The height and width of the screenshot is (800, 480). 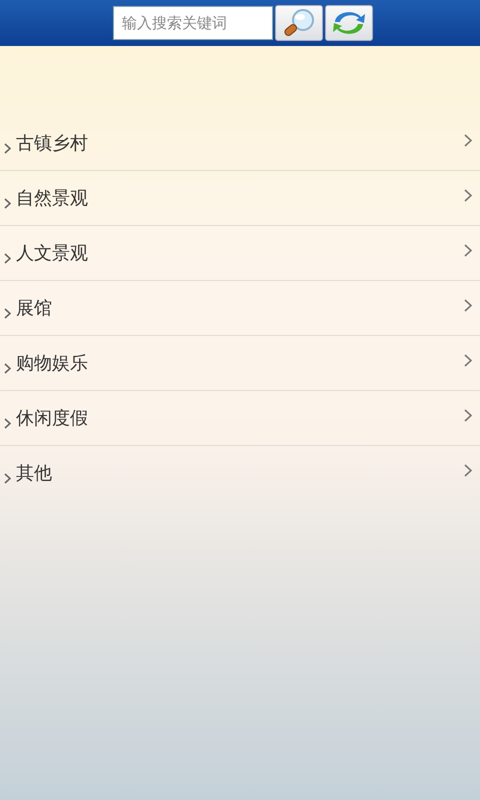 What do you see at coordinates (193, 23) in the screenshot?
I see `search-field: 输入搜索关键词` at bounding box center [193, 23].